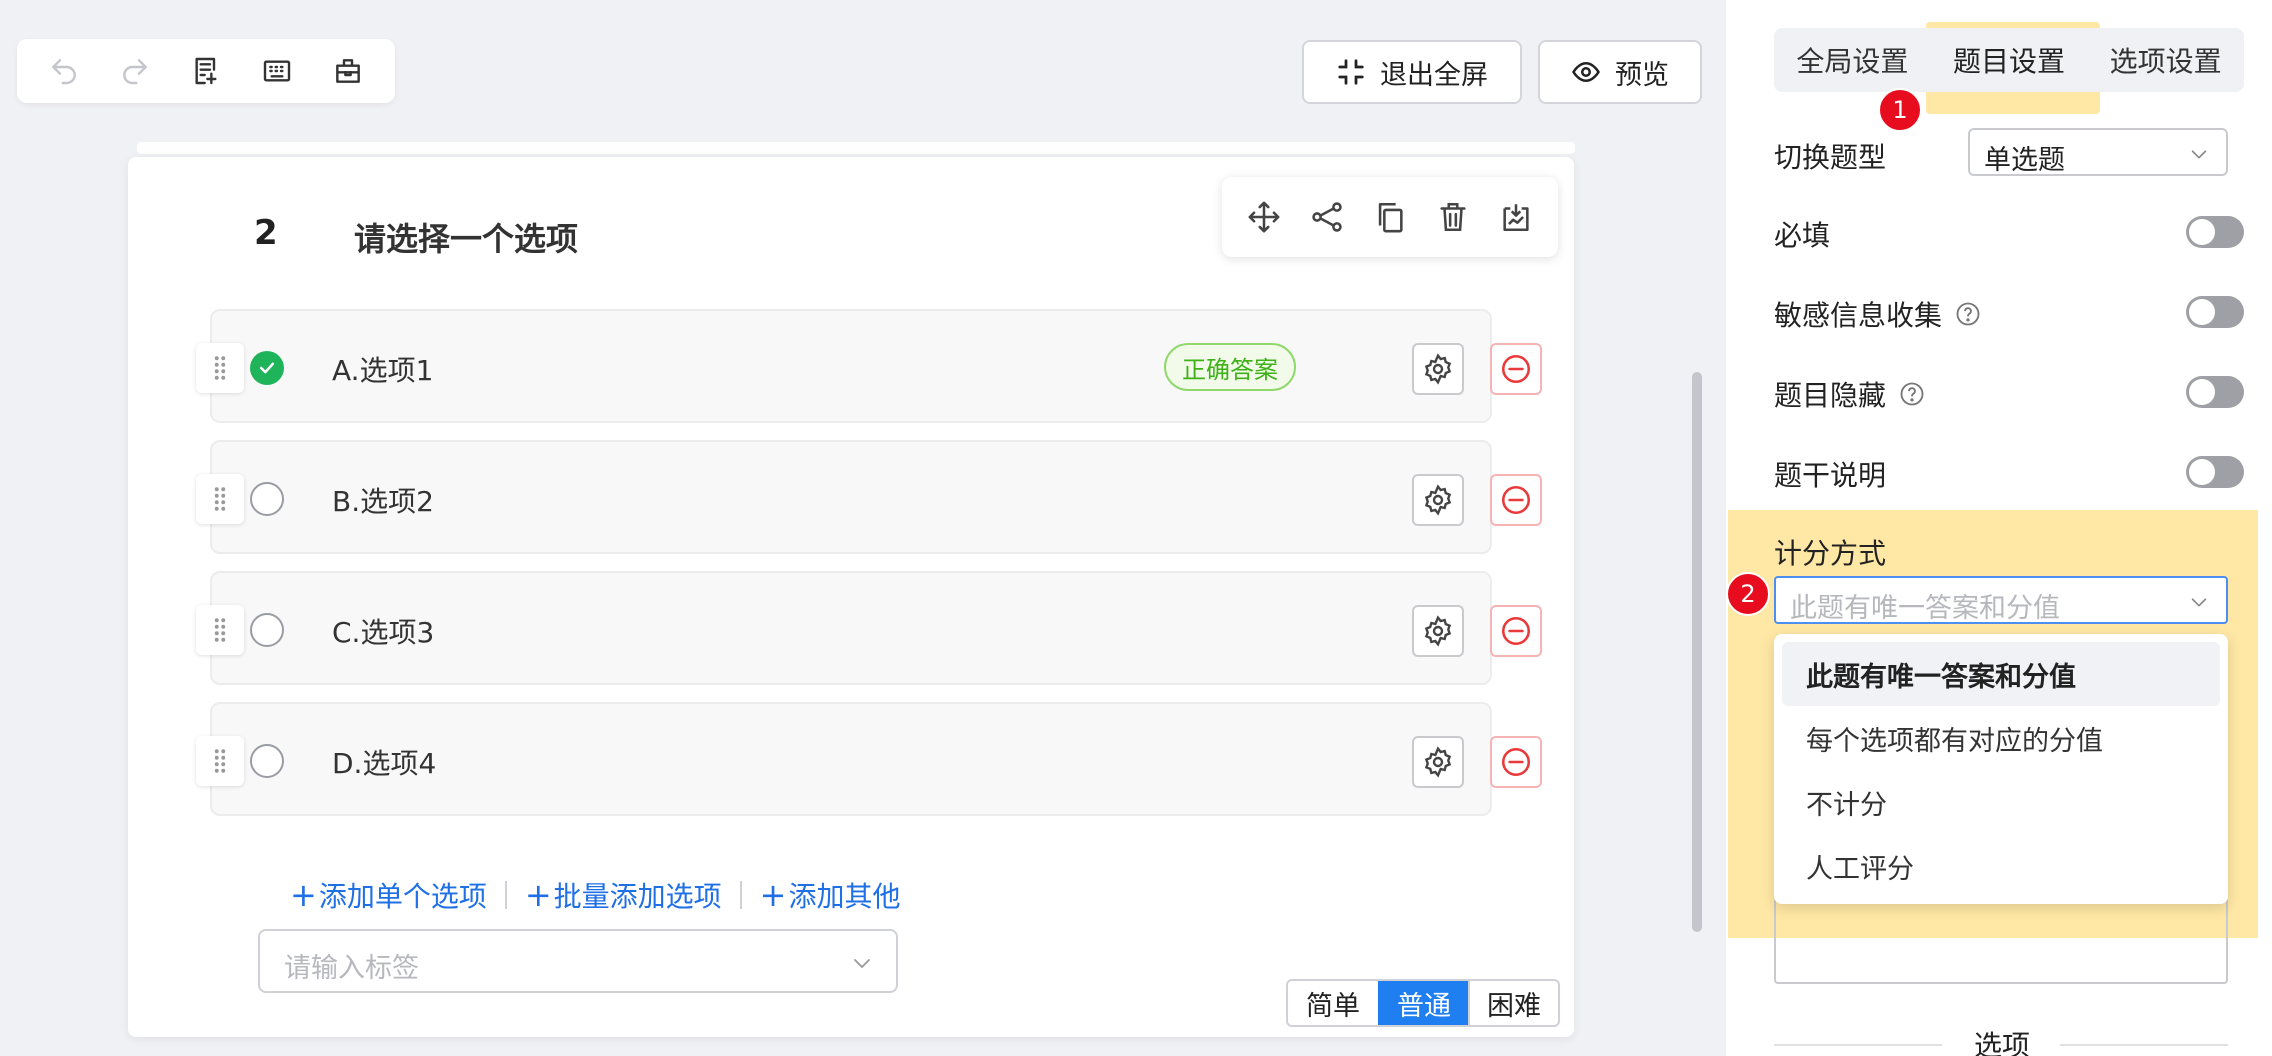 This screenshot has height=1056, width=2272. I want to click on option-row-a: A.选项1 正确答案, so click(869, 366).